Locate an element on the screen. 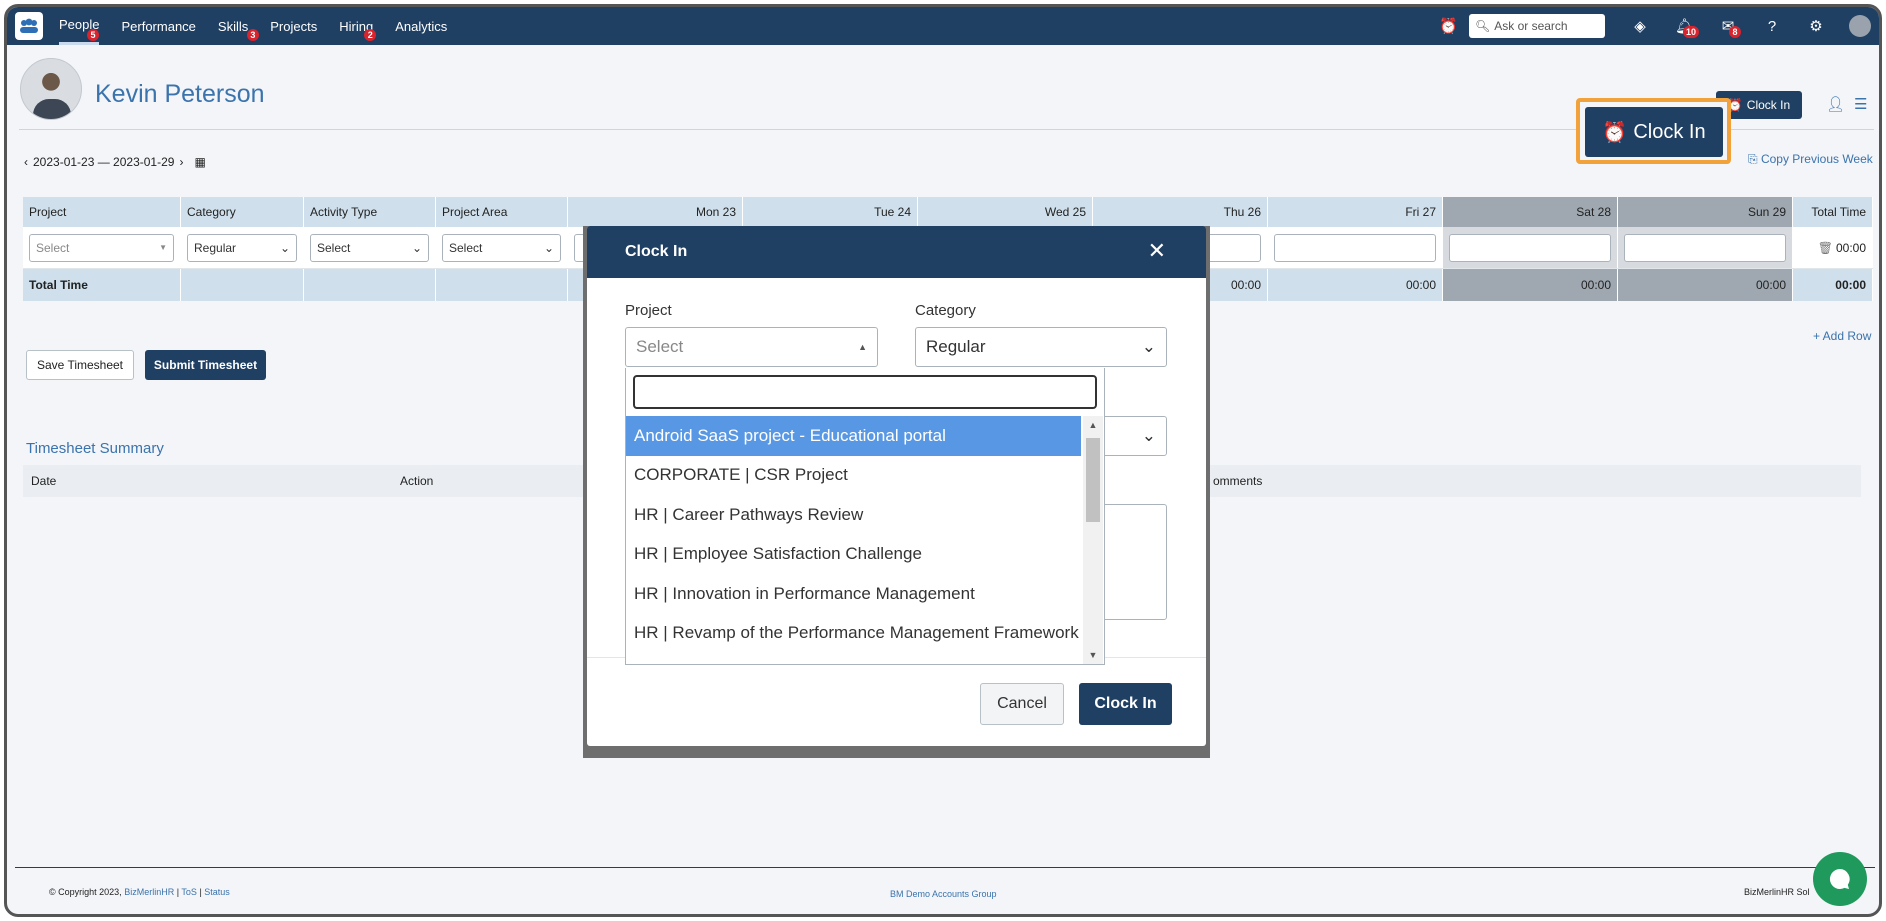 This screenshot has width=1886, height=921. tos-link: ToS is located at coordinates (189, 892).